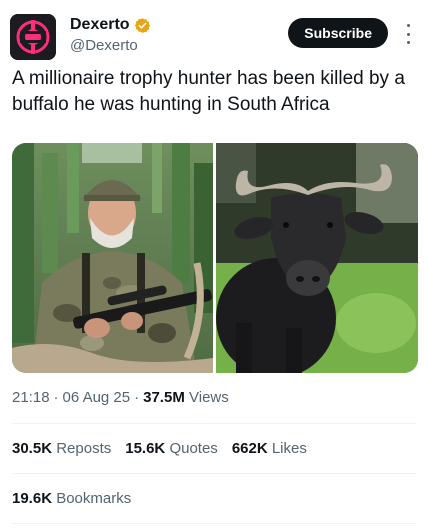 The width and height of the screenshot is (428, 528). I want to click on engagement-stats: 30.5K Reposts 15.6K Quotes 662K Likes, so click(166, 448).